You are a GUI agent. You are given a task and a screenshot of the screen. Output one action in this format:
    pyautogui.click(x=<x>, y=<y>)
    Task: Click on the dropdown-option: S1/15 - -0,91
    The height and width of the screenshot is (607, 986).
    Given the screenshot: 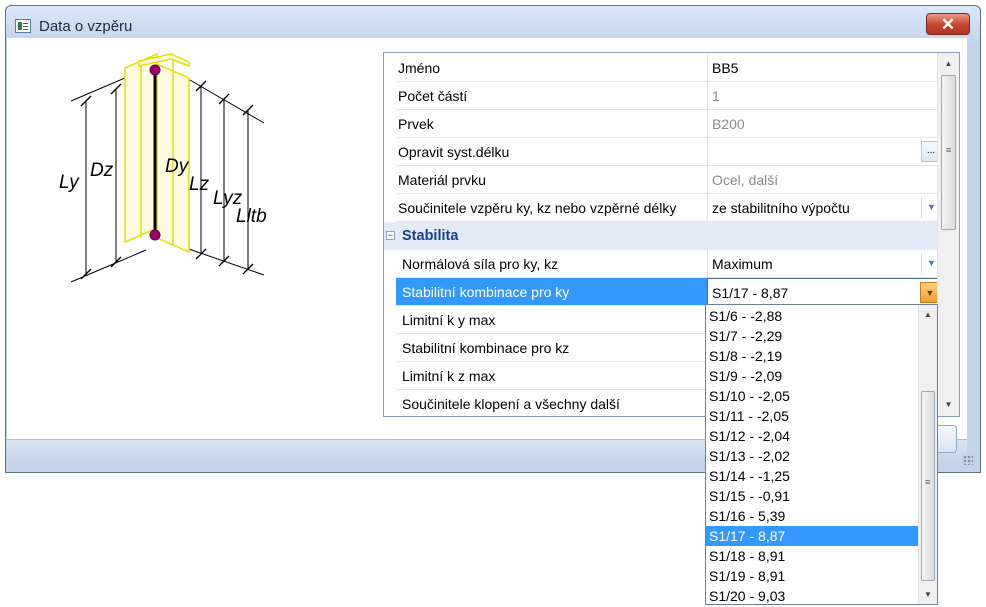 What is the action you would take?
    pyautogui.click(x=812, y=496)
    